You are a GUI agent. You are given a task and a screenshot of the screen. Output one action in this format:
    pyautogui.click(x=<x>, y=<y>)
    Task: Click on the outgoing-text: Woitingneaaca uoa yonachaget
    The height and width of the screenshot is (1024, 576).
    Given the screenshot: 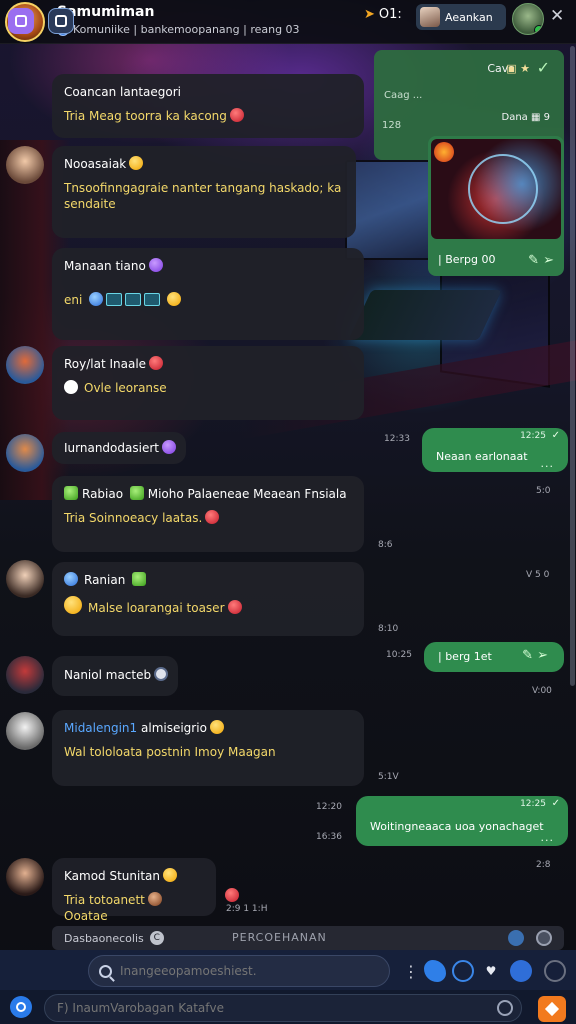 What is the action you would take?
    pyautogui.click(x=457, y=826)
    